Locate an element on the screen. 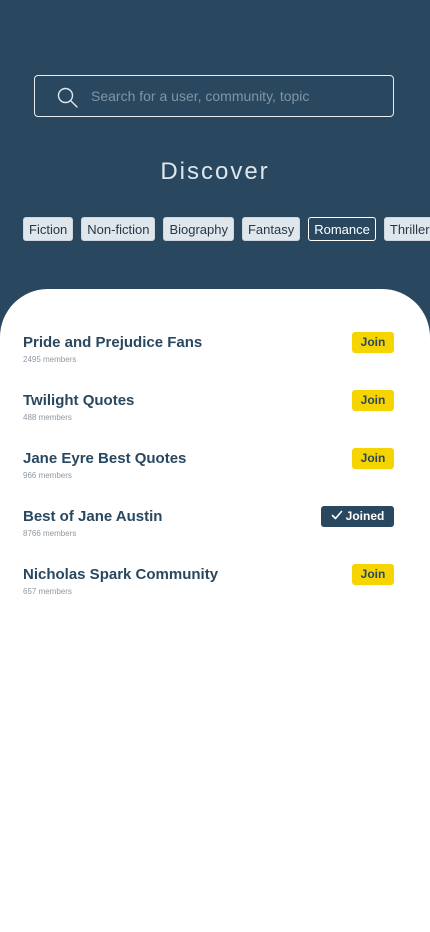  search-bar is located at coordinates (214, 96).